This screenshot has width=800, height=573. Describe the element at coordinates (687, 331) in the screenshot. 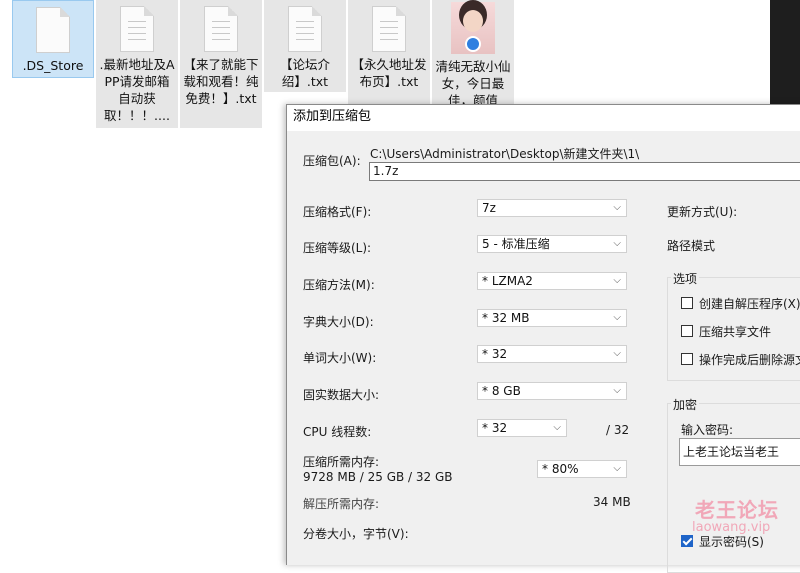

I see `shared-checkbox` at that location.